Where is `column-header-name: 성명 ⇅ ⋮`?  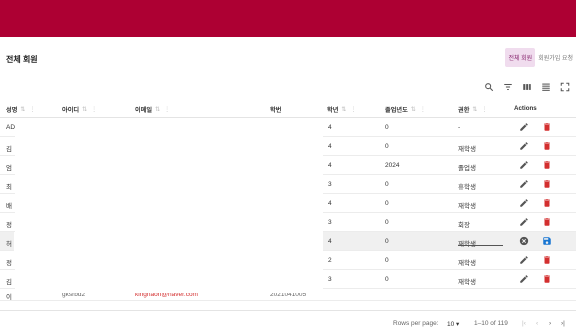 column-header-name: 성명 ⇅ ⋮ is located at coordinates (20, 109).